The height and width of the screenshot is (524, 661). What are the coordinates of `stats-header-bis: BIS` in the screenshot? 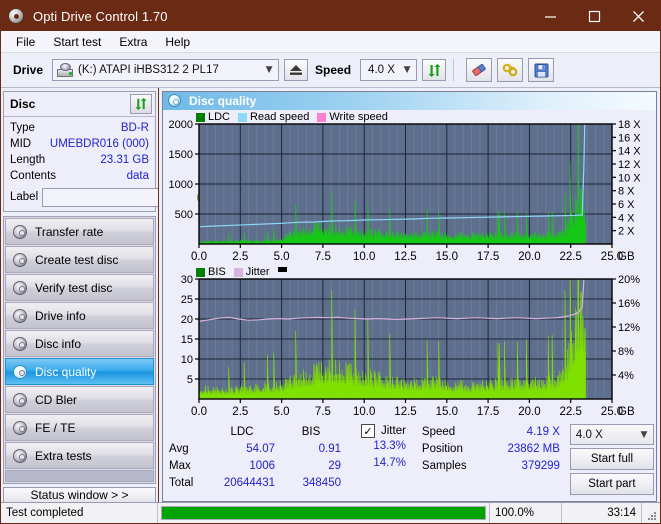 It's located at (311, 432).